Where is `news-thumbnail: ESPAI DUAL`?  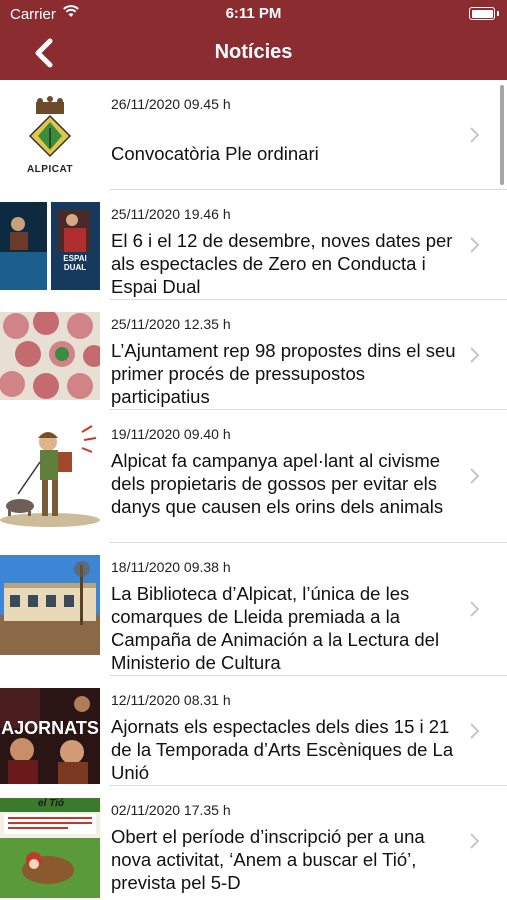
news-thumbnail: ESPAI DUAL is located at coordinates (50, 246).